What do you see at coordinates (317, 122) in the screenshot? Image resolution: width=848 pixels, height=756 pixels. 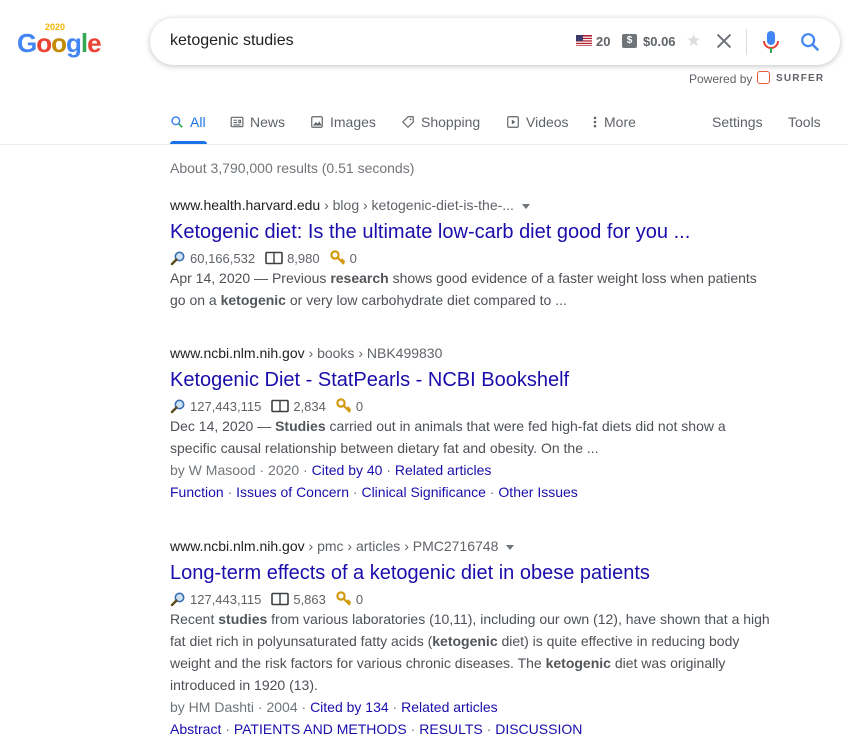 I see `image-icon` at bounding box center [317, 122].